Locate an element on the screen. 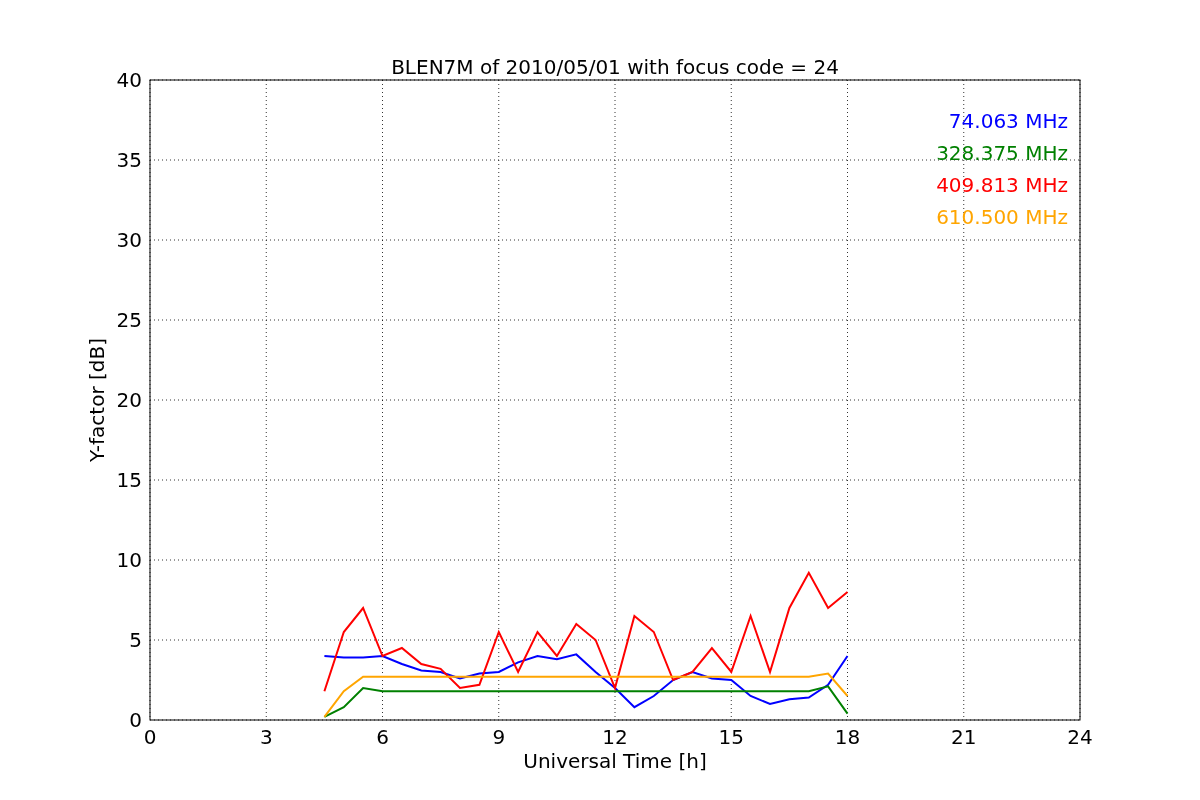  tick-label: 24 is located at coordinates (1080, 737).